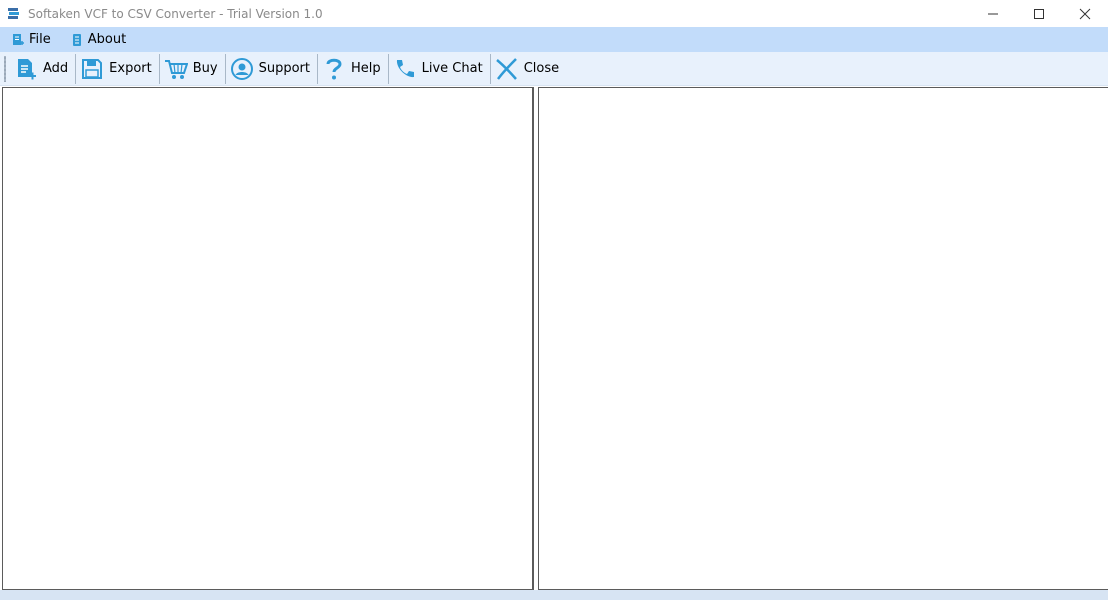  I want to click on close-icon, so click(1085, 13).